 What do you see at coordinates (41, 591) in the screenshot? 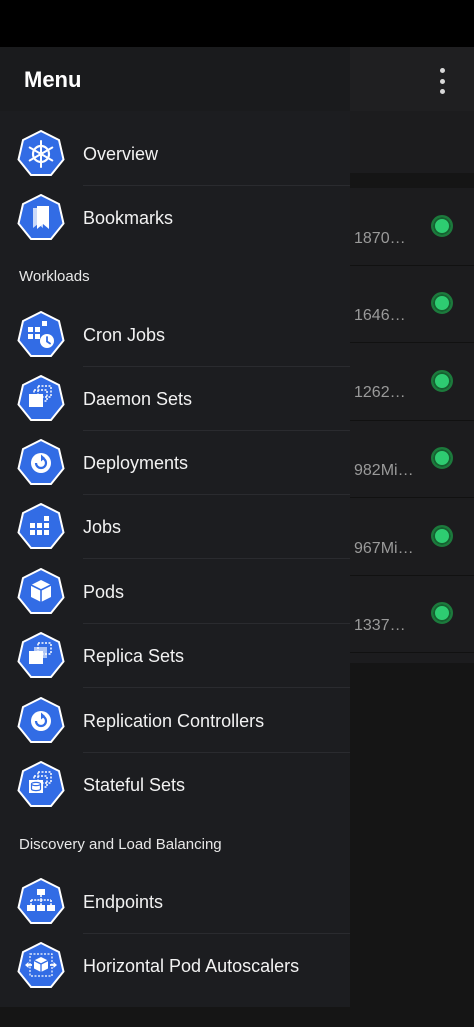
I see `pods-icon` at bounding box center [41, 591].